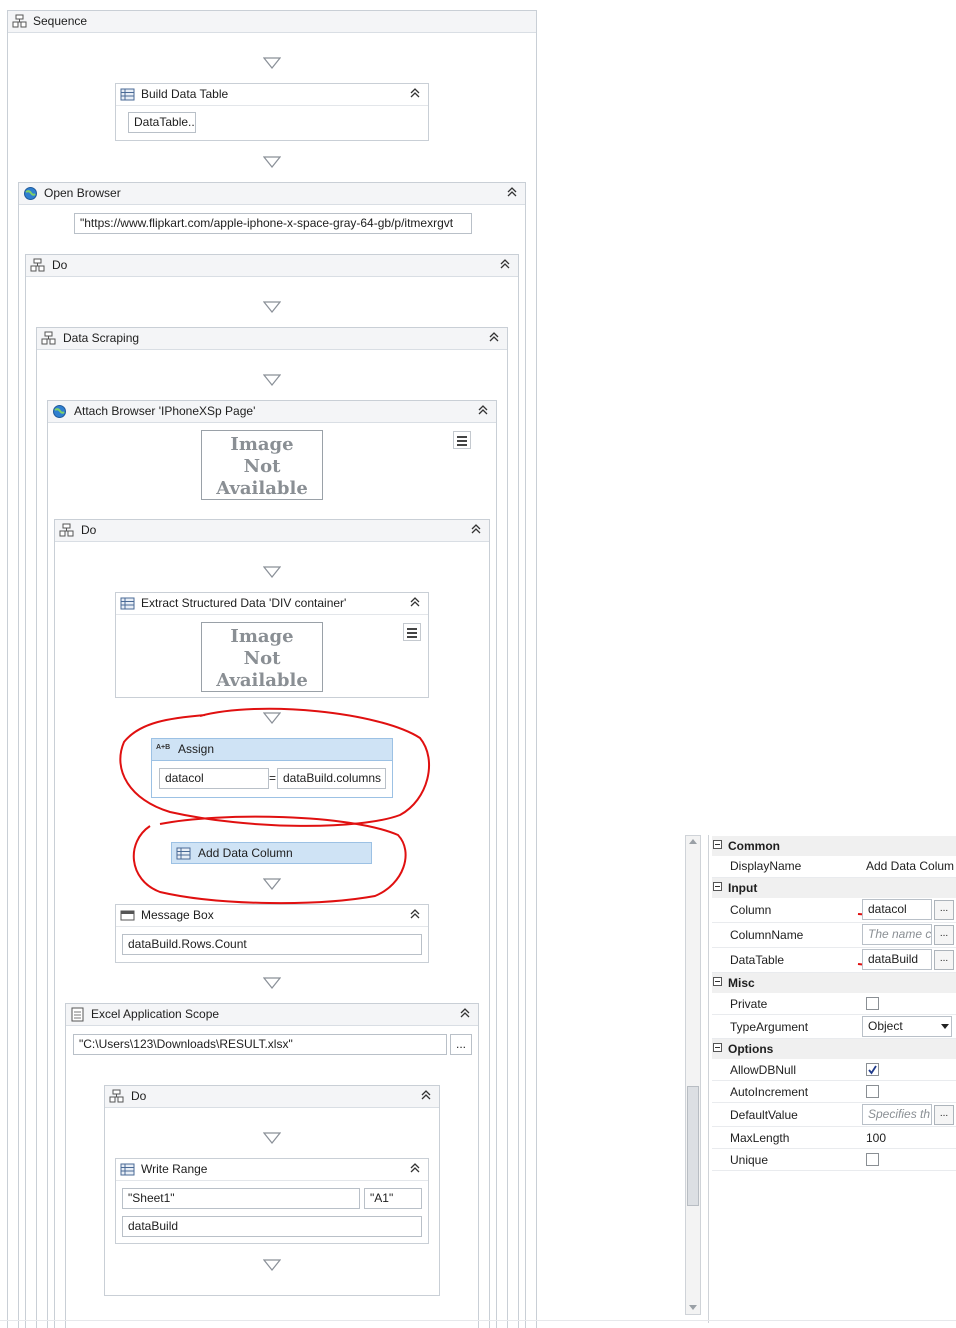 The height and width of the screenshot is (1328, 956). Describe the element at coordinates (834, 1004) in the screenshot. I see `property-private: Private` at that location.